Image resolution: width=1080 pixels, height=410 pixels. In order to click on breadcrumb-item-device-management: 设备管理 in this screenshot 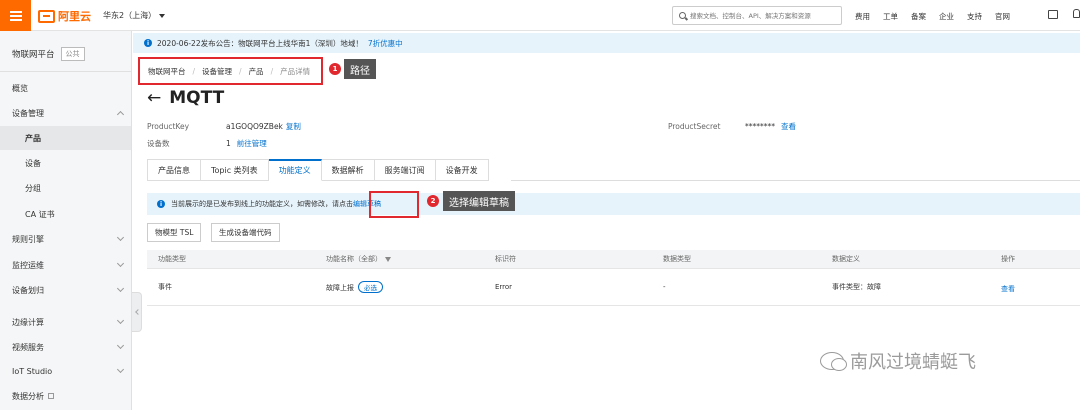, I will do `click(217, 71)`.